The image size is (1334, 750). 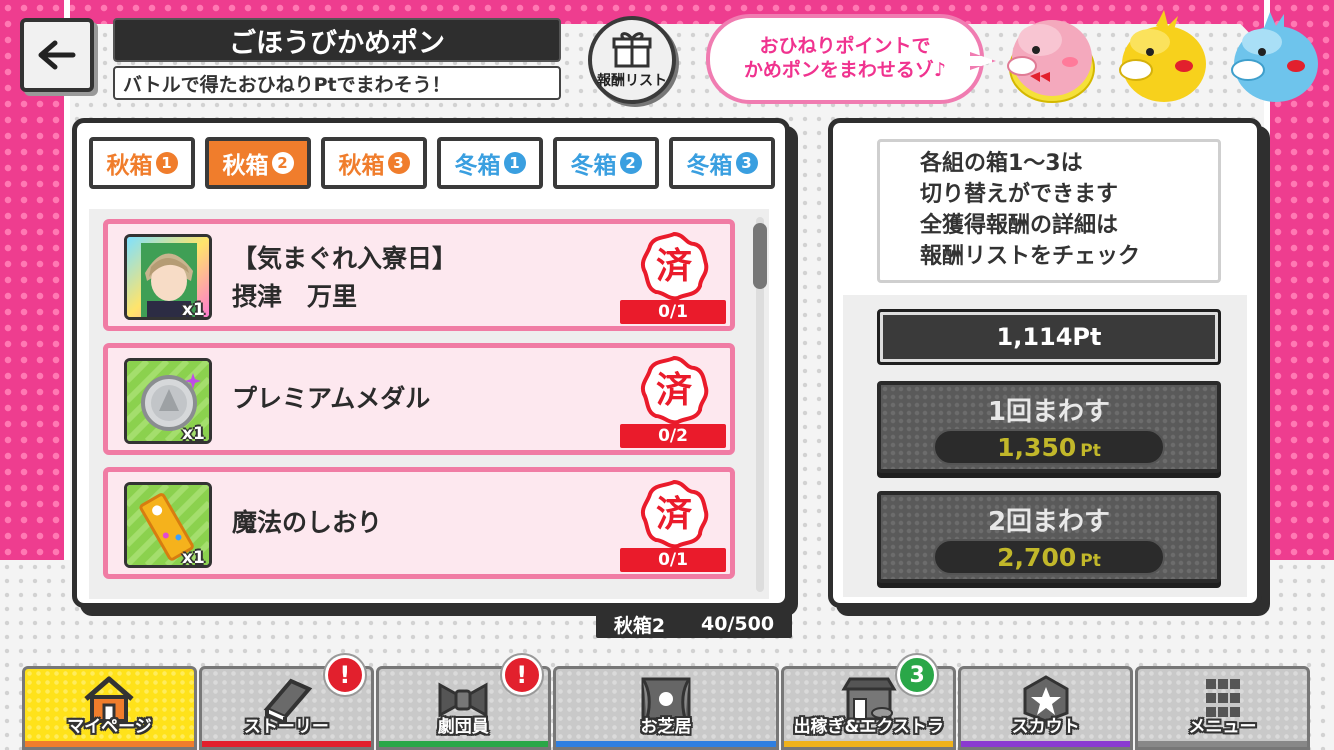 I want to click on spin-twice-cost-value: 2,700, so click(x=1037, y=557).